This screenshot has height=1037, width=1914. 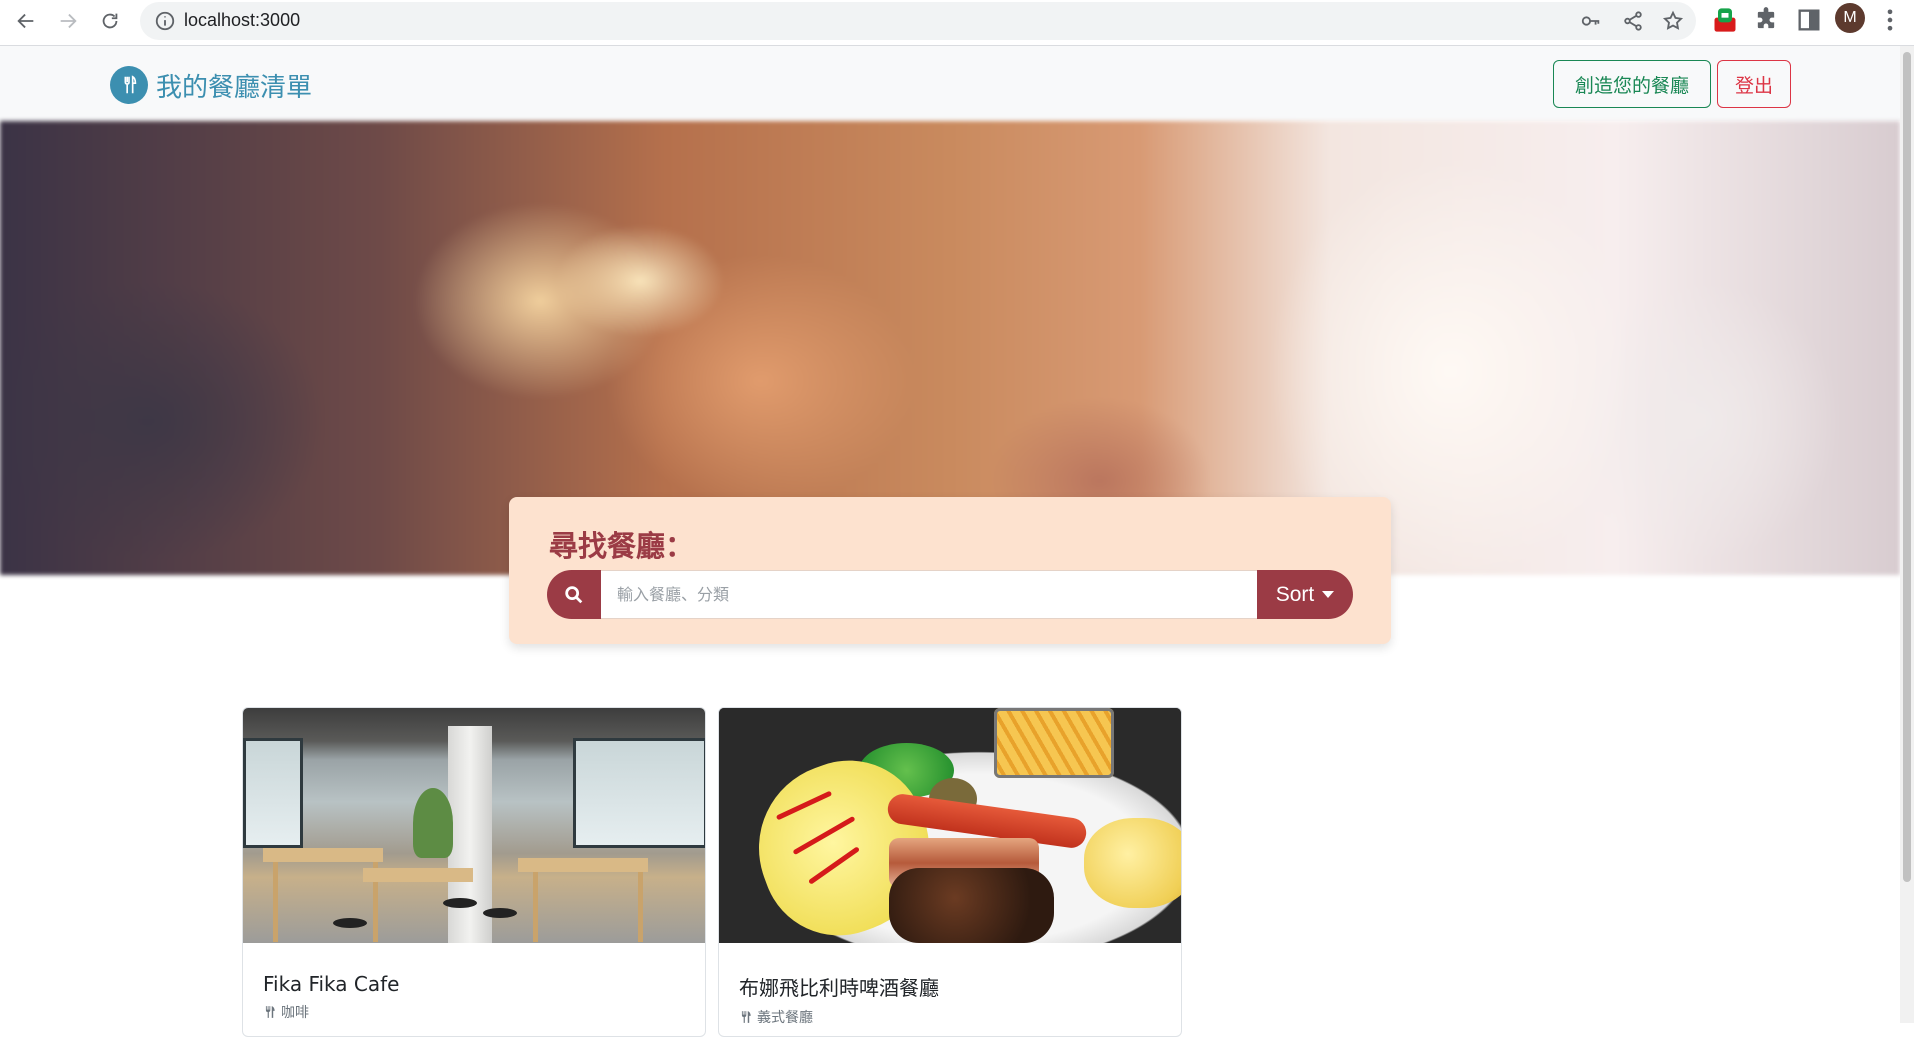 What do you see at coordinates (1890, 20) in the screenshot?
I see `menu-kebab-icon` at bounding box center [1890, 20].